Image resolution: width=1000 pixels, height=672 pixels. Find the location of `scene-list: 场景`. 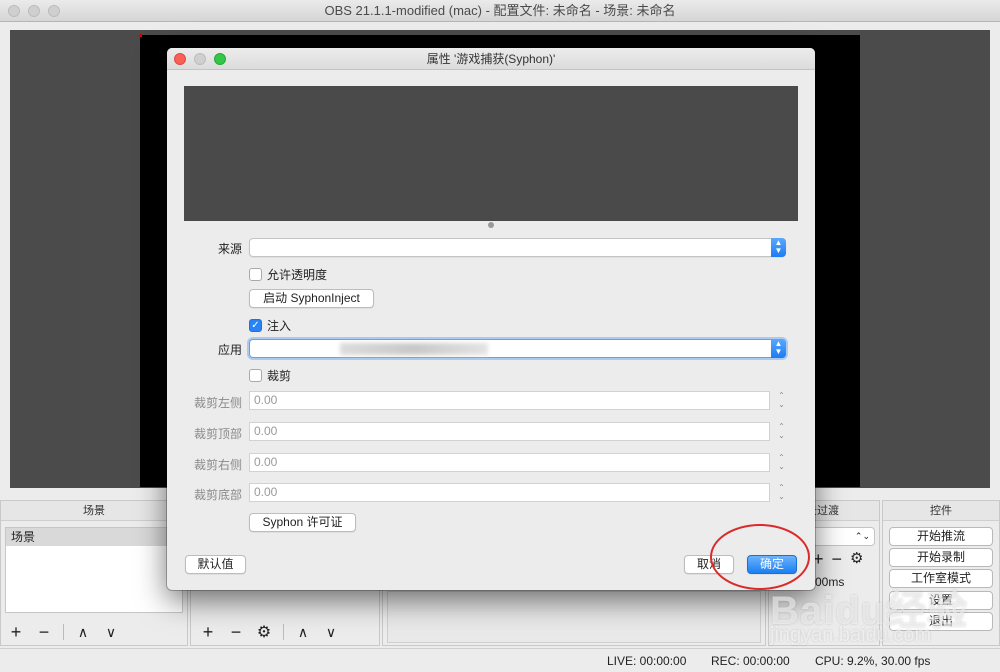

scene-list: 场景 is located at coordinates (94, 570).